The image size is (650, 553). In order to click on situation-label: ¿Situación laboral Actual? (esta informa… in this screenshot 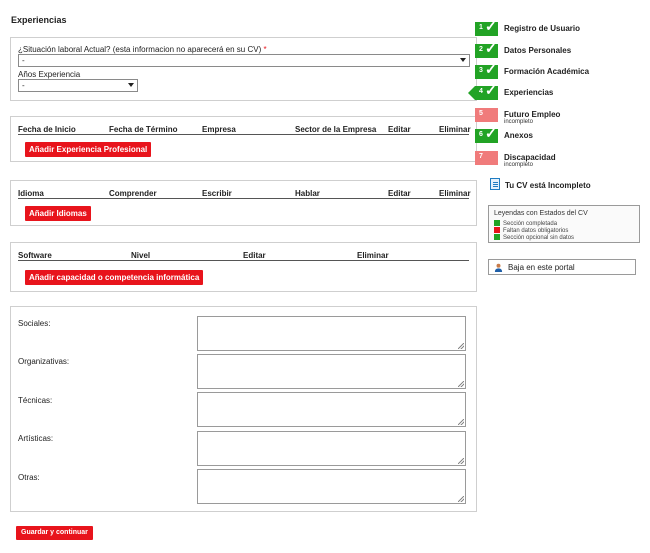, I will do `click(142, 49)`.